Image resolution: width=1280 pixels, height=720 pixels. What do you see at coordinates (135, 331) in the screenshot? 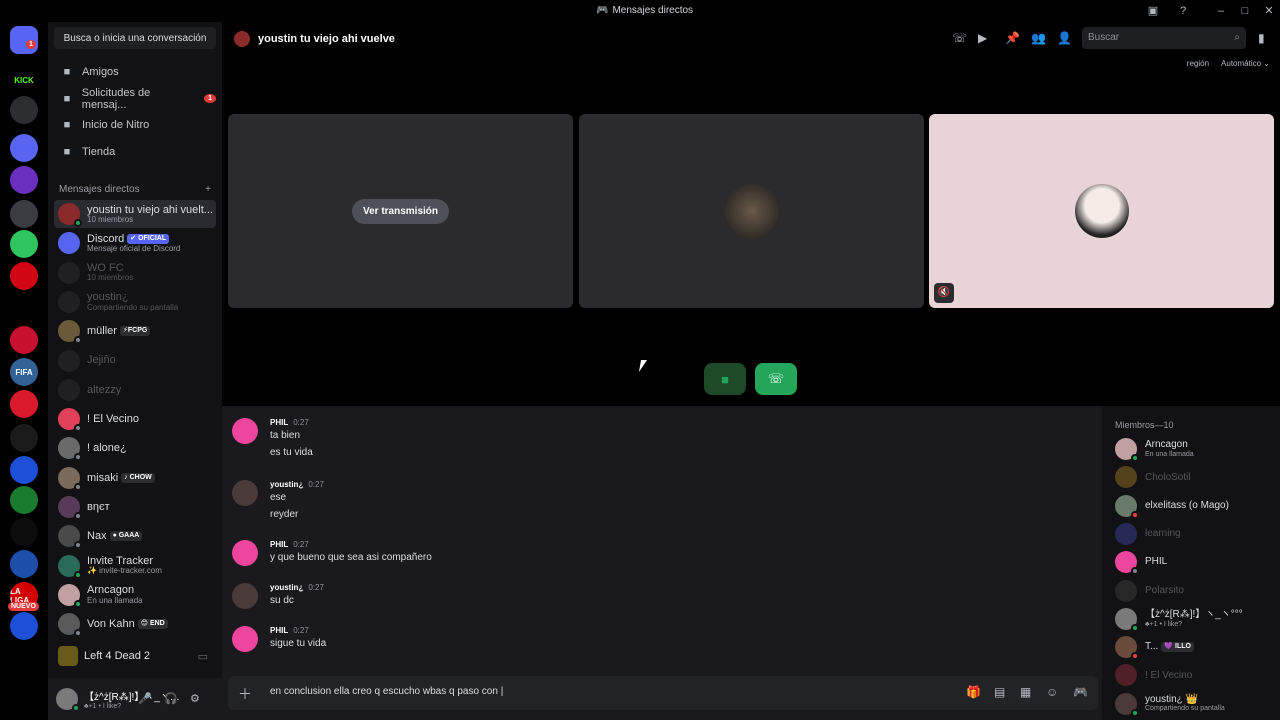
I see `dm-item: müller ⚡FCPG` at bounding box center [135, 331].